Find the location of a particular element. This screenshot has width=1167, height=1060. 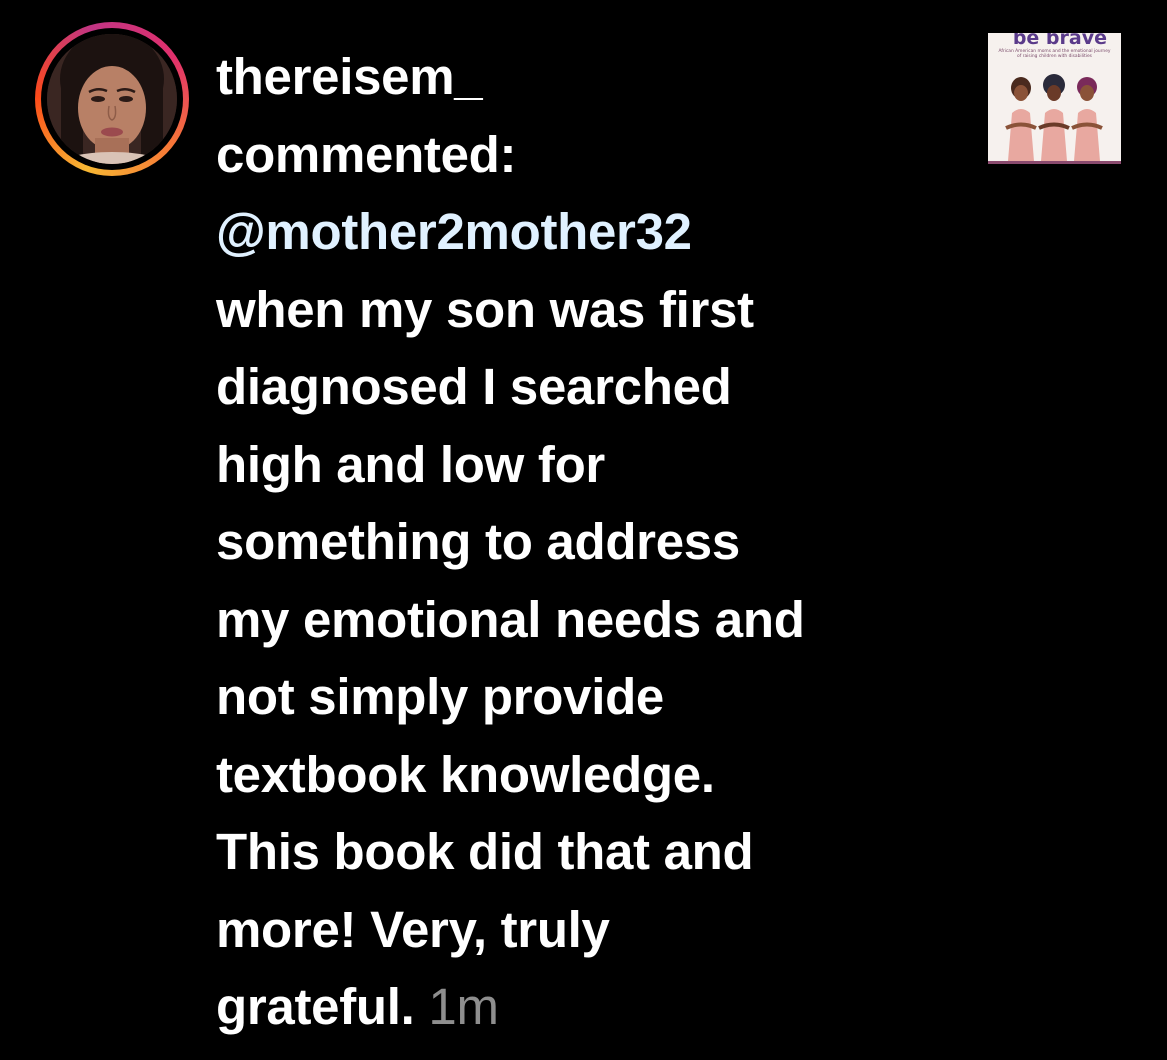

comment-line: This book did that and is located at coordinates (485, 851).